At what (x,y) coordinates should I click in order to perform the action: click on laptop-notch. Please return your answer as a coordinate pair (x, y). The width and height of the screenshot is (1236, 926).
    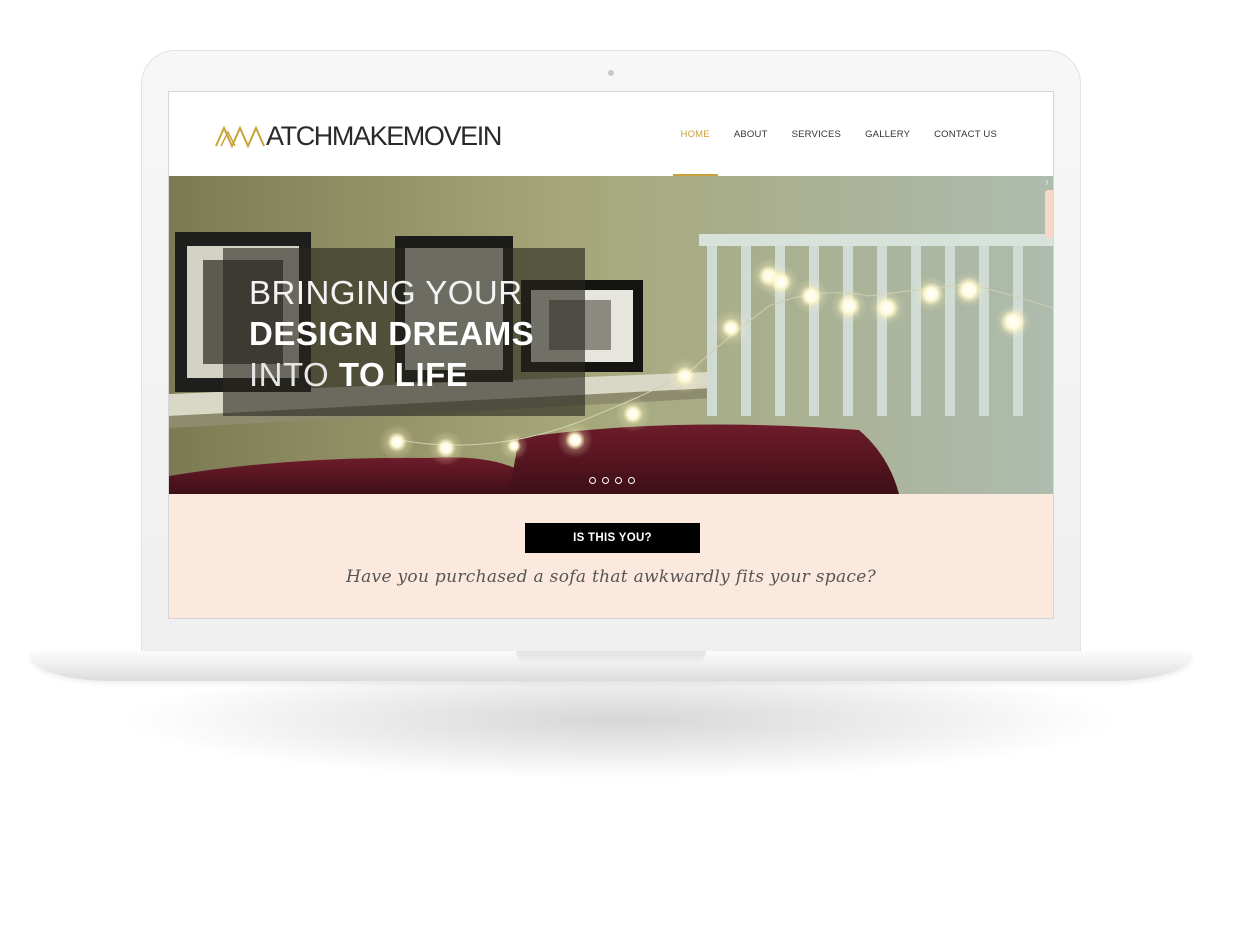
    Looking at the image, I should click on (611, 658).